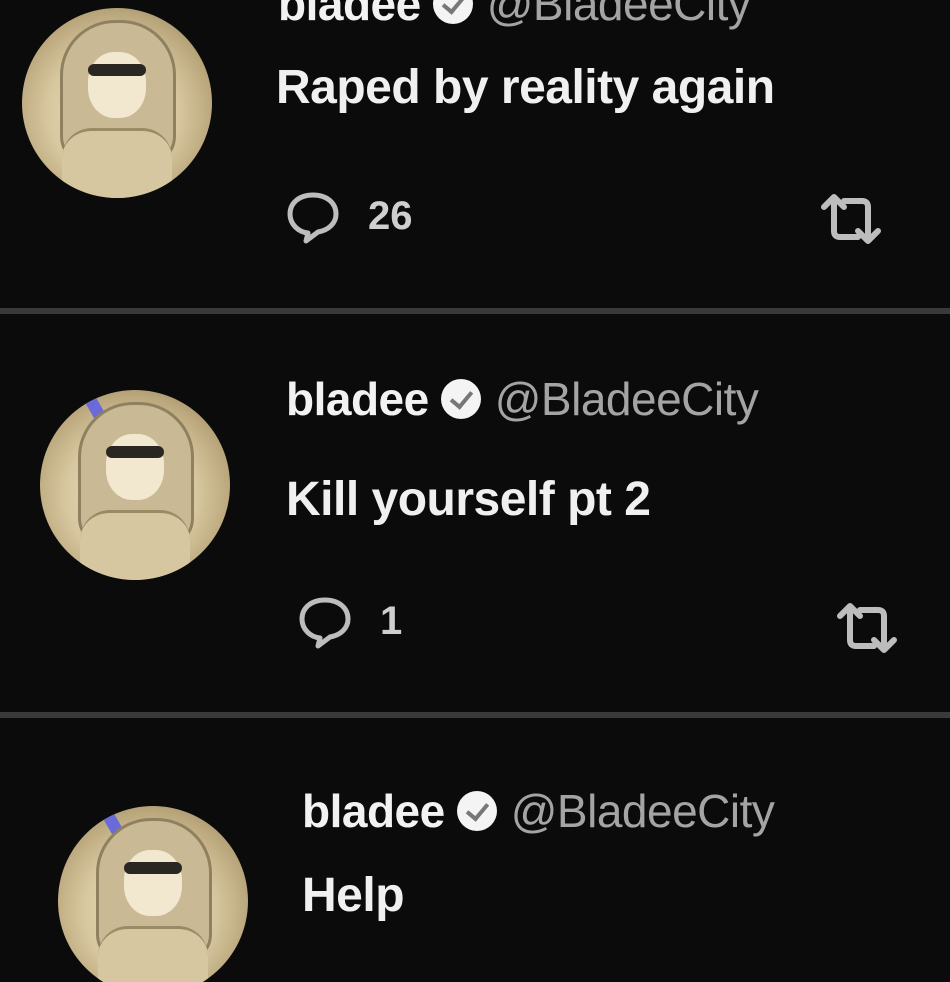 Image resolution: width=950 pixels, height=982 pixels. Describe the element at coordinates (475, 627) in the screenshot. I see `tweet-actions: 1` at that location.